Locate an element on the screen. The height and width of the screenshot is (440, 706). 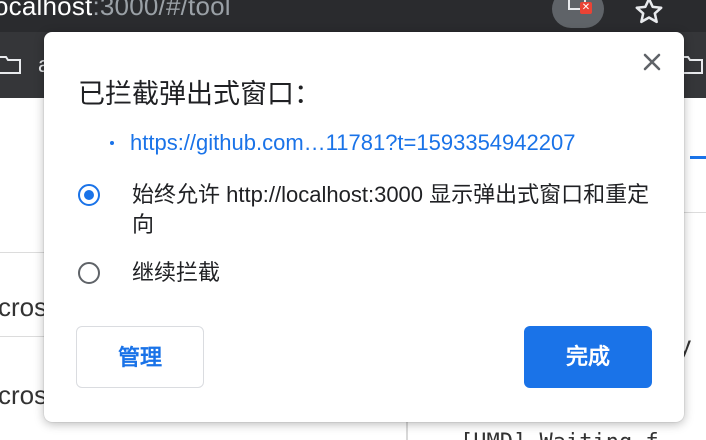
blocked-popup-link: https://github.com…11781?t=1593354942207 is located at coordinates (352, 142).